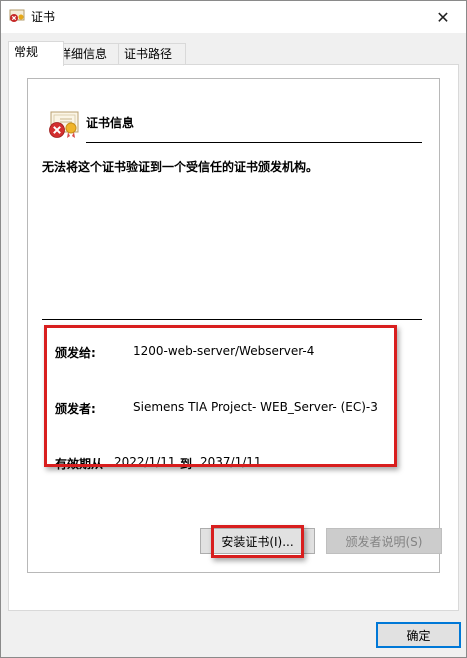 The width and height of the screenshot is (467, 658). Describe the element at coordinates (75, 353) in the screenshot. I see `issued-to-label: 颁发给:` at that location.